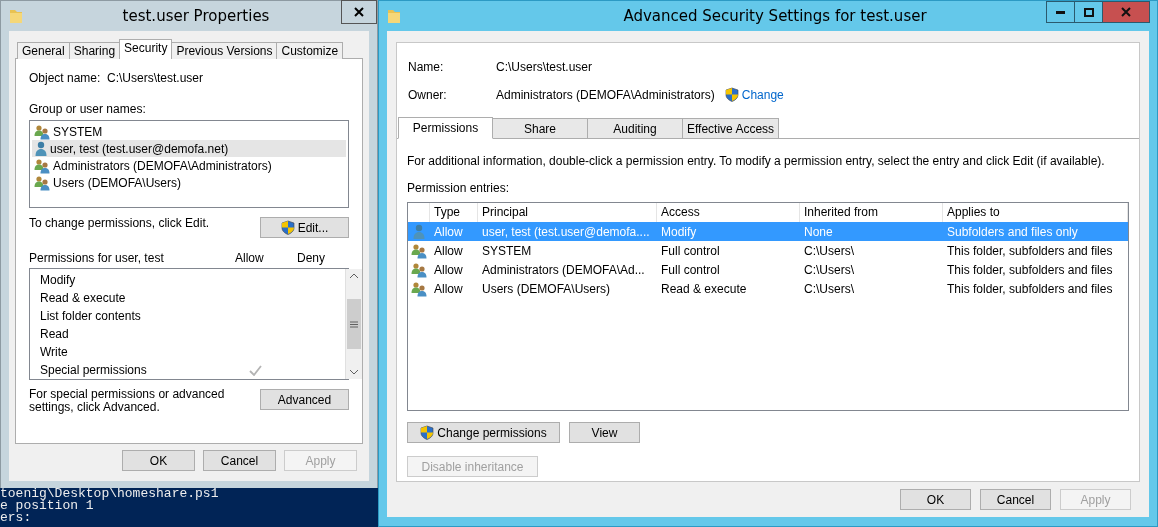  What do you see at coordinates (187, 316) in the screenshot?
I see `permission-row: List folder contents` at bounding box center [187, 316].